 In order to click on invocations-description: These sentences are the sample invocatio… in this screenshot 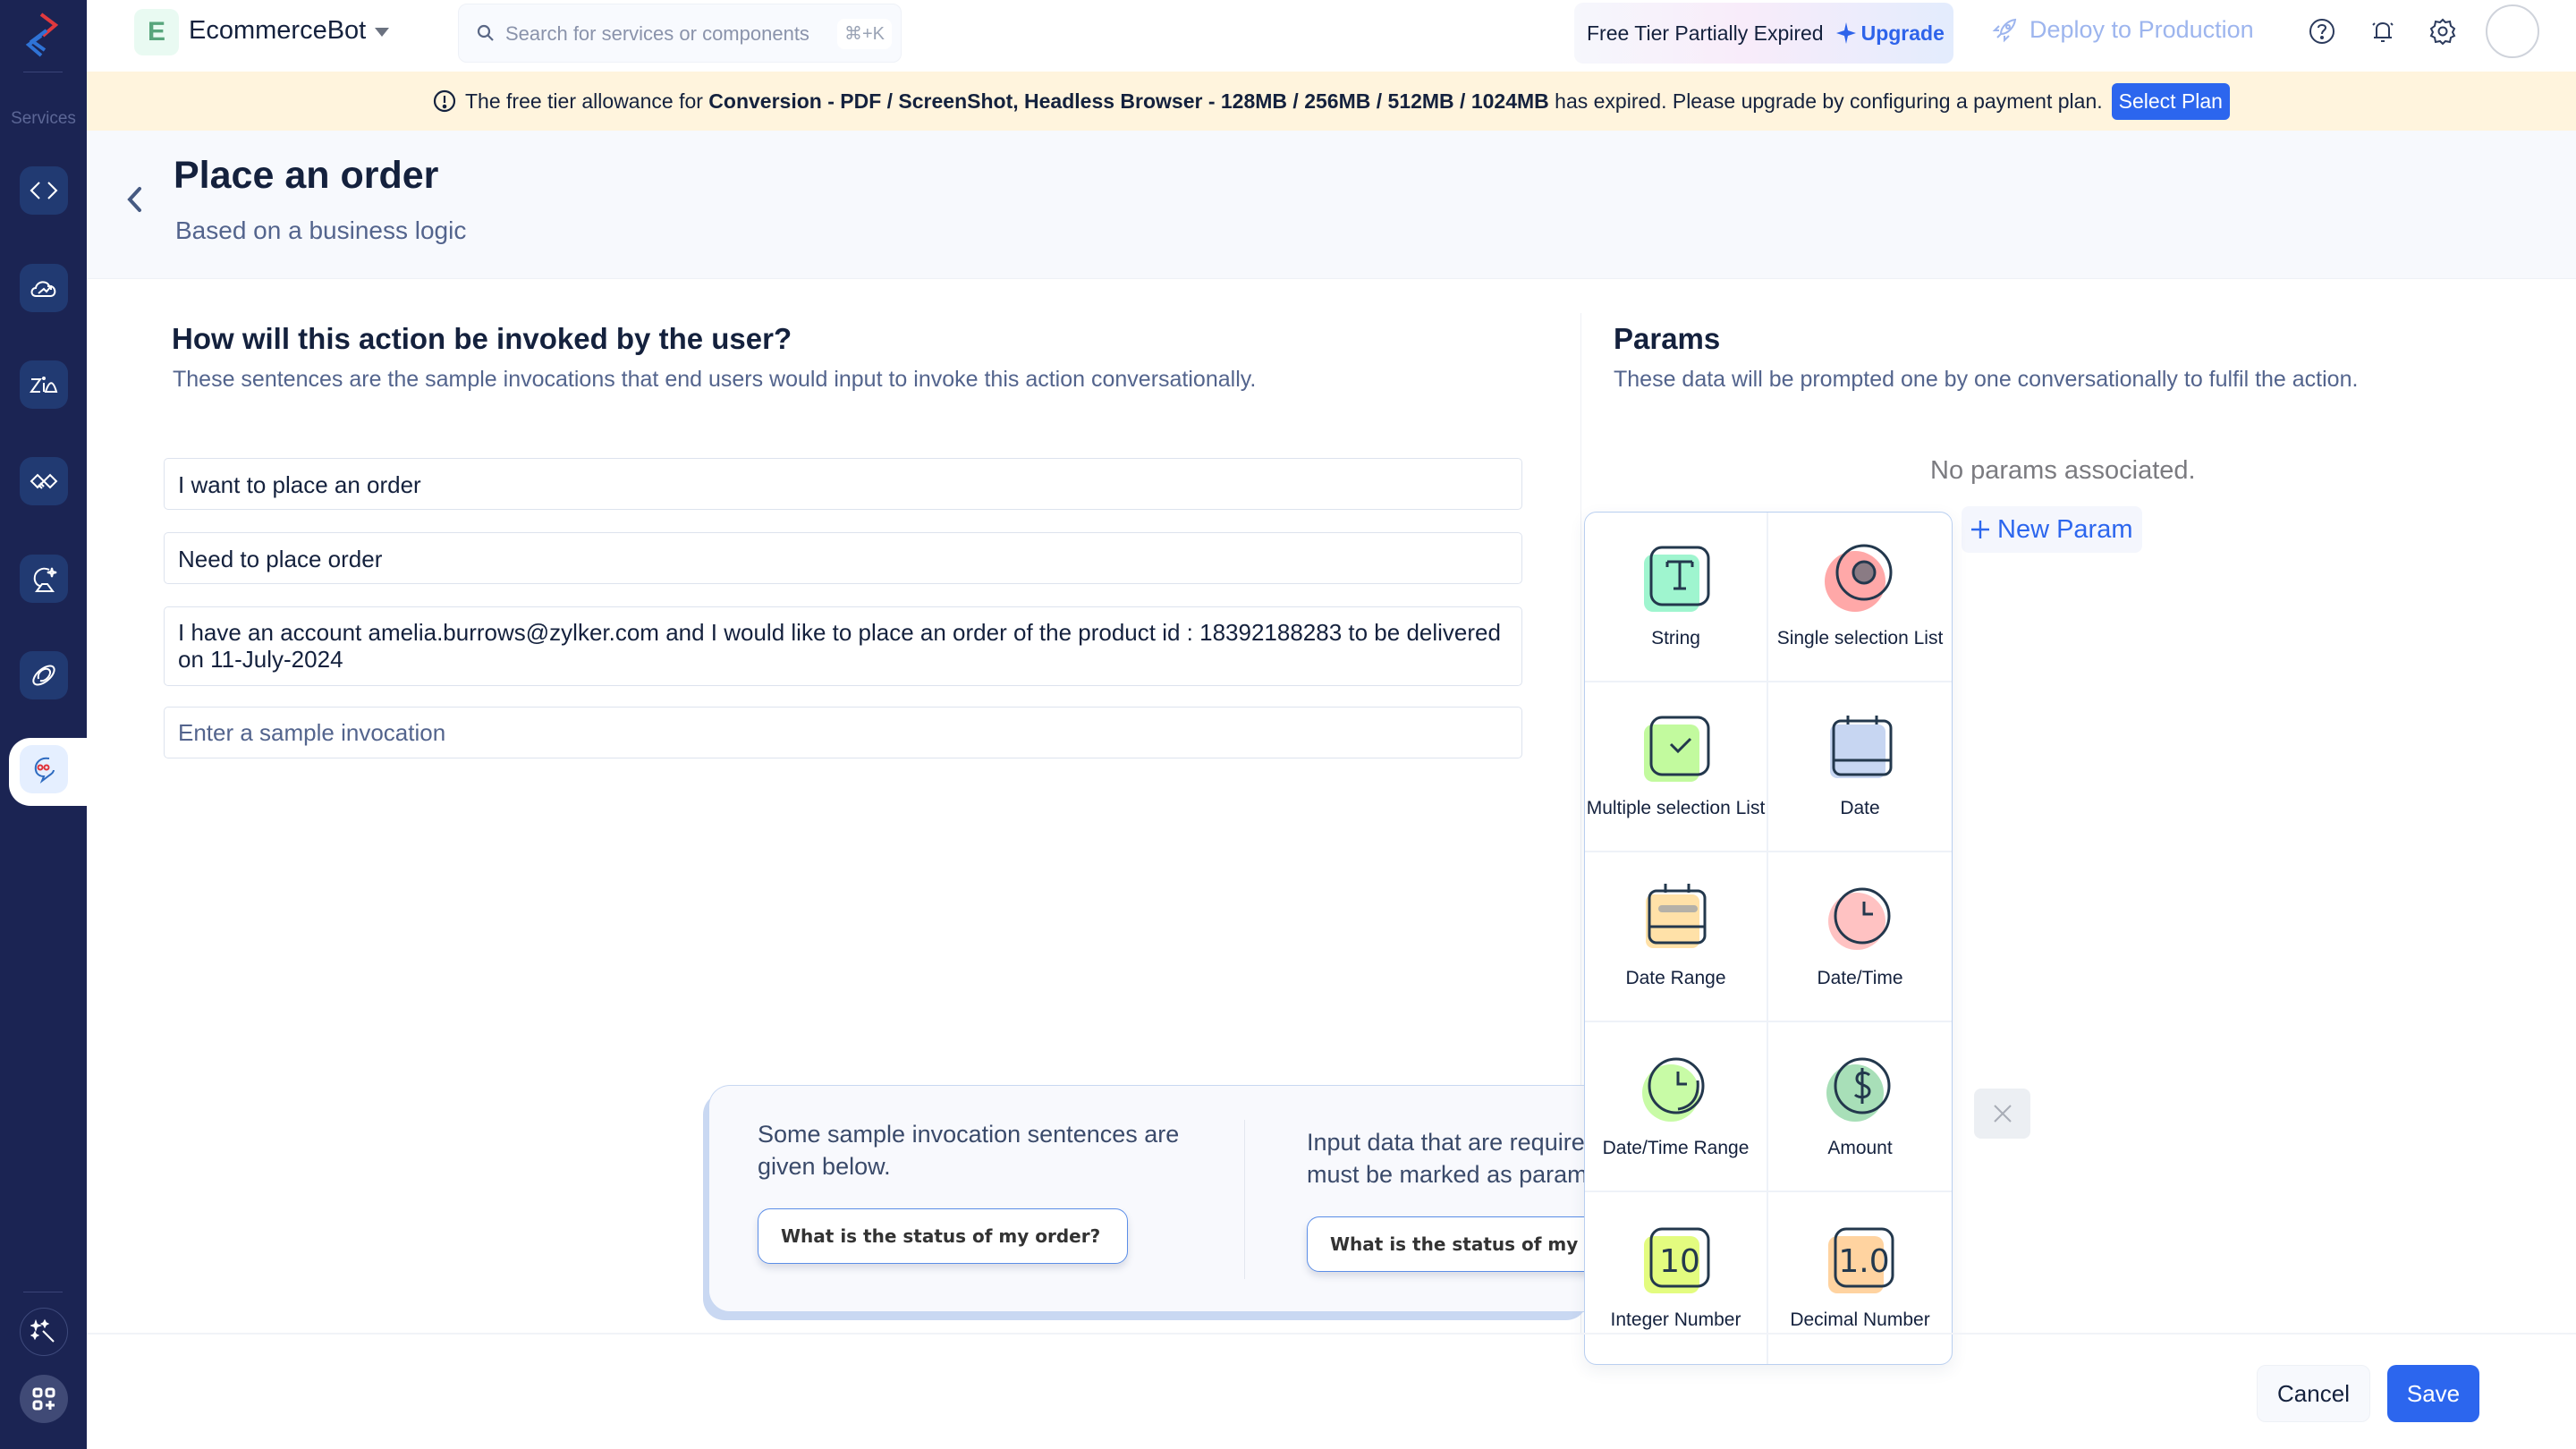, I will do `click(715, 379)`.